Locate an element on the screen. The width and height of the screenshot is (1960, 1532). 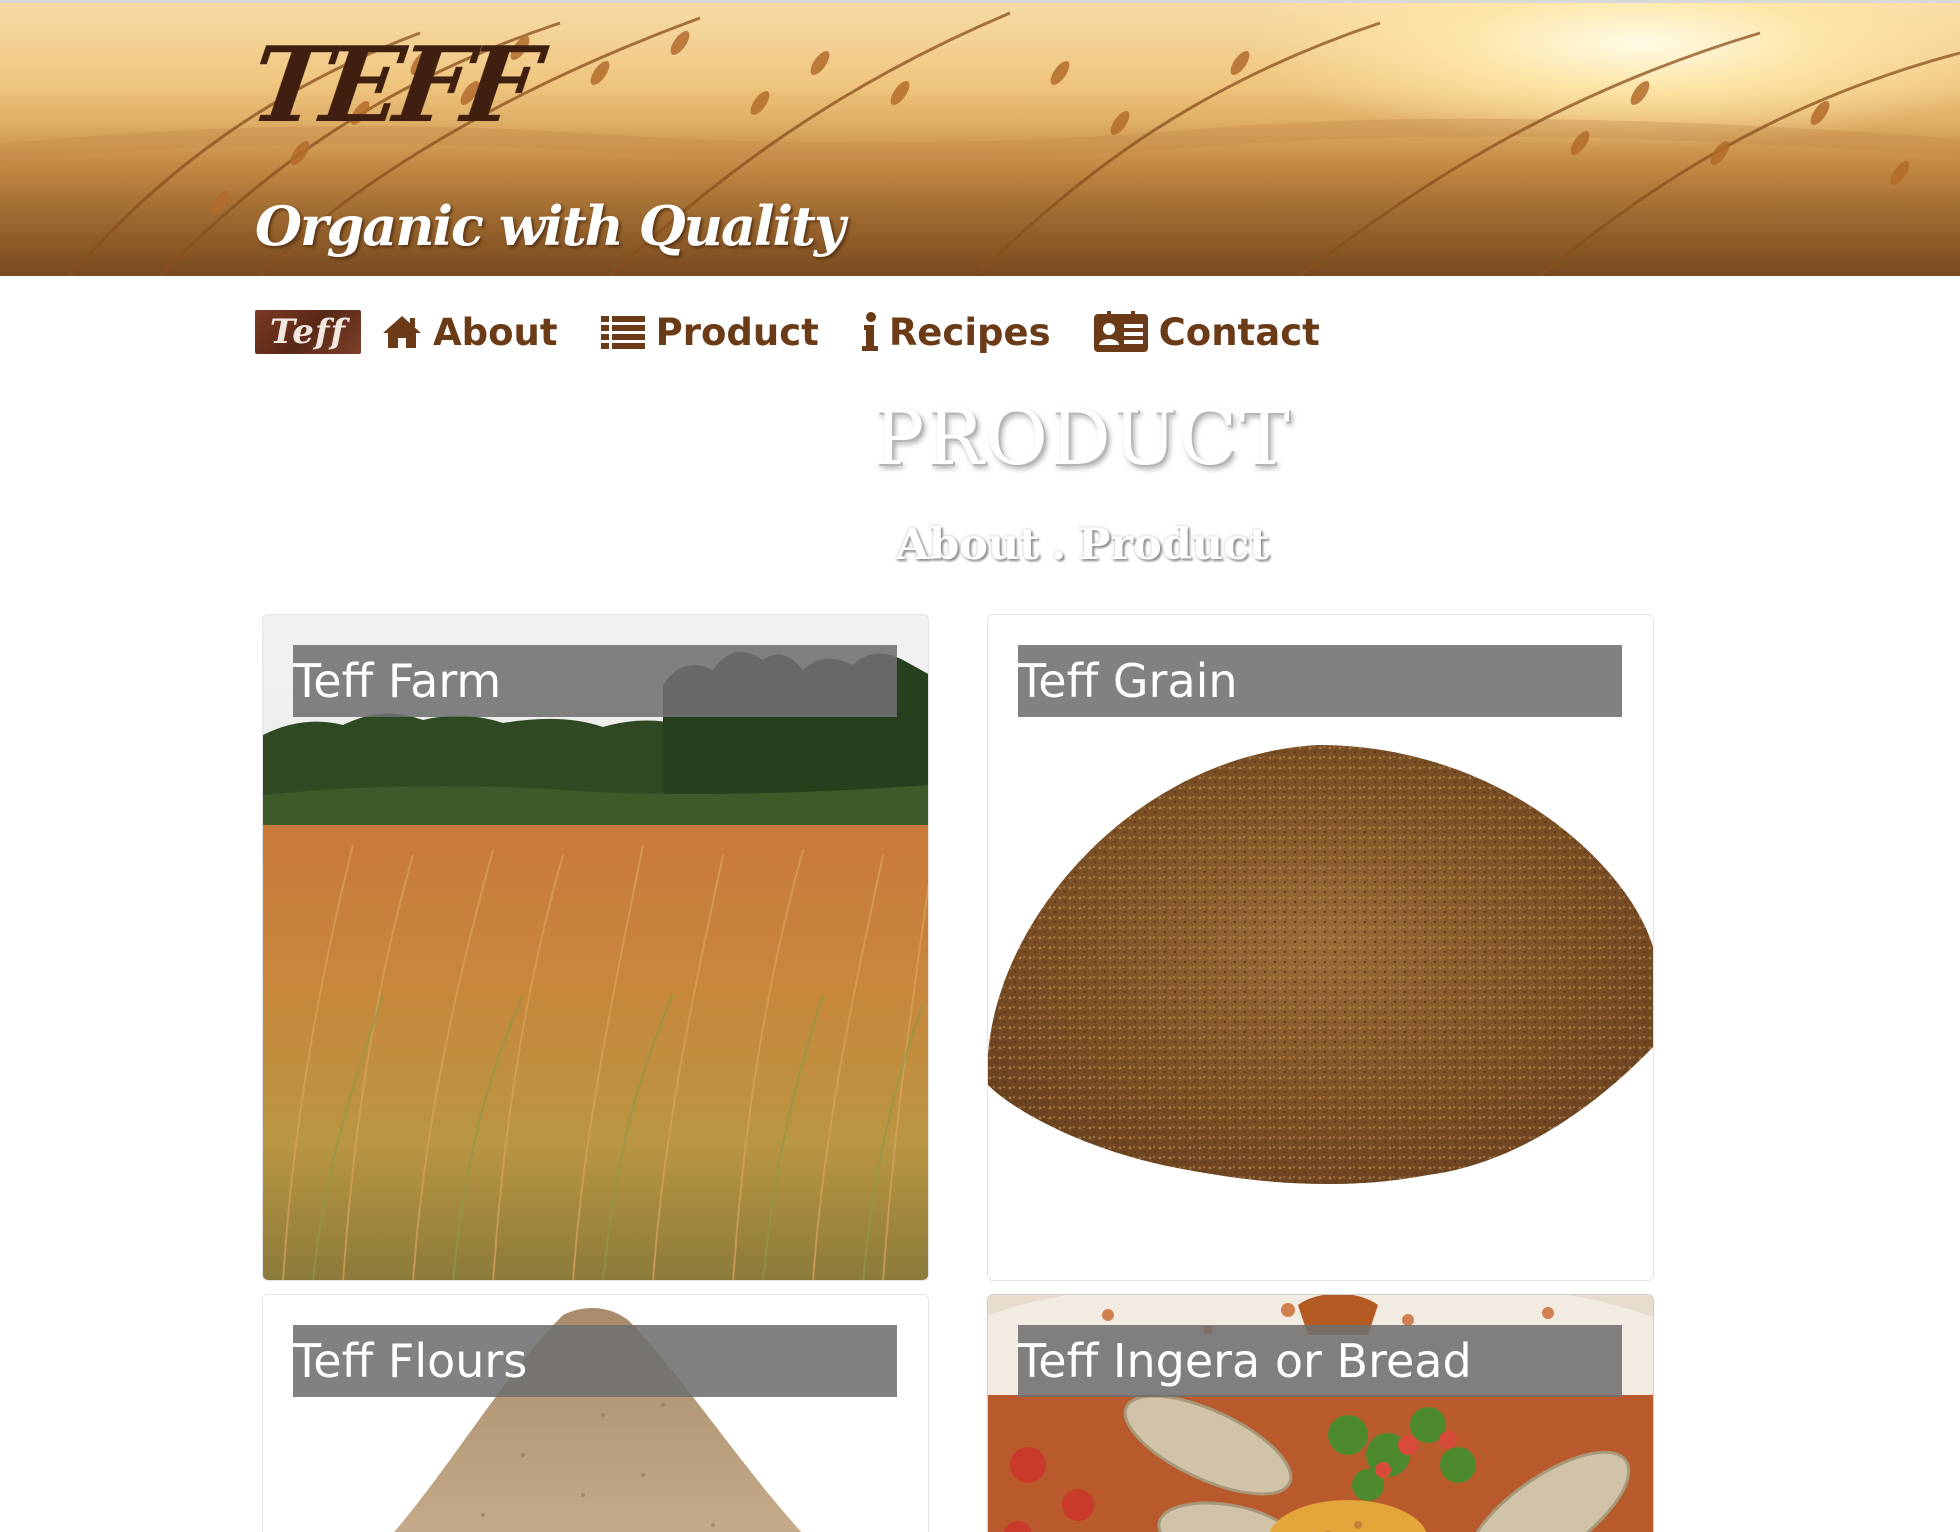
product-card-teff-grain: Teff Grain is located at coordinates (1320, 947).